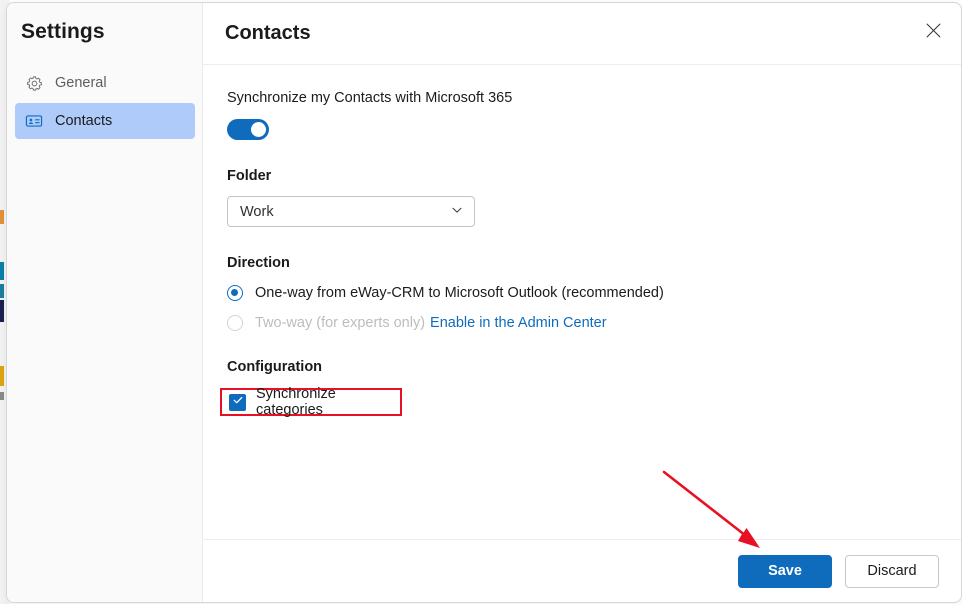 This screenshot has height=604, width=962. I want to click on page-title: Contacts, so click(268, 33).